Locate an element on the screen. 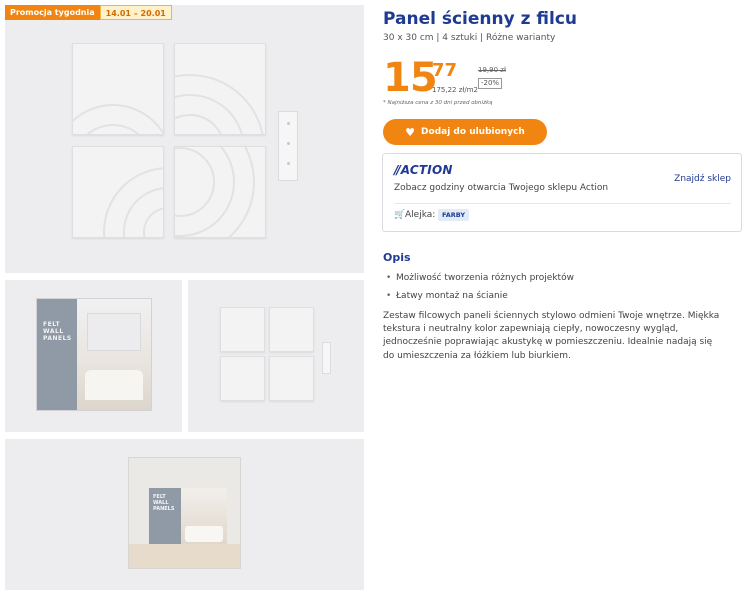 Image resolution: width=749 pixels, height=592 pixels. promo-label: Promocja tygodnia is located at coordinates (52, 12).